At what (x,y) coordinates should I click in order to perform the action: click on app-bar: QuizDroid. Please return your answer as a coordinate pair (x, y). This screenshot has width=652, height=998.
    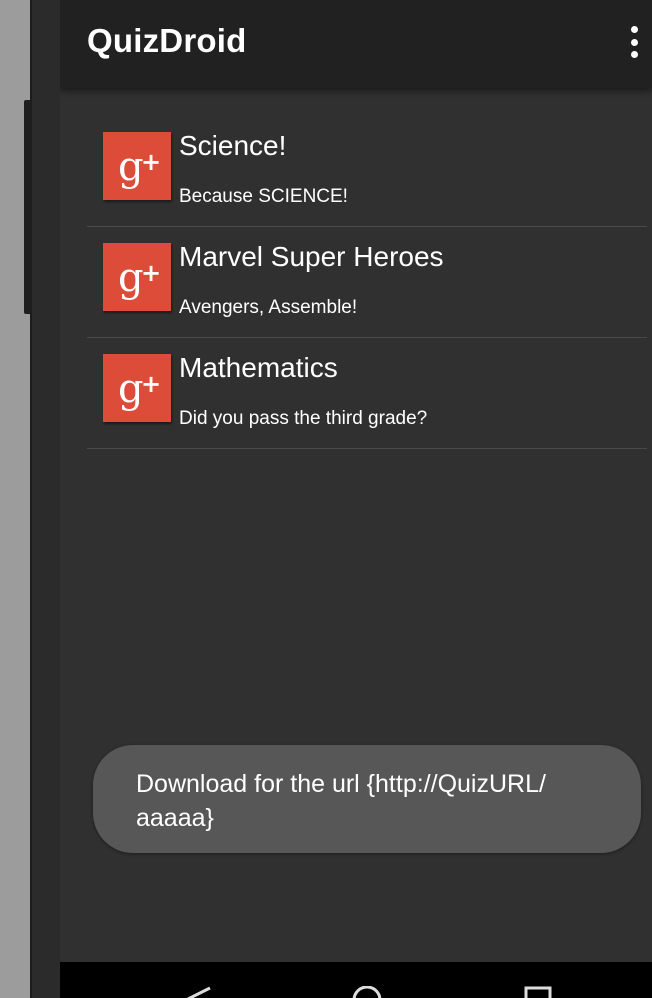
    Looking at the image, I should click on (356, 44).